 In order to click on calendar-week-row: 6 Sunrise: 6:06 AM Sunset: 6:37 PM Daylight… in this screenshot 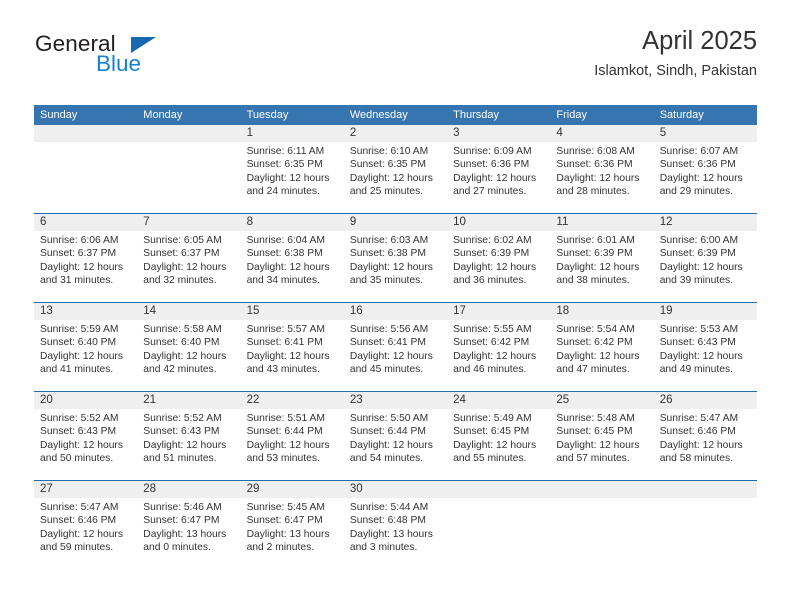, I will do `click(395, 258)`.